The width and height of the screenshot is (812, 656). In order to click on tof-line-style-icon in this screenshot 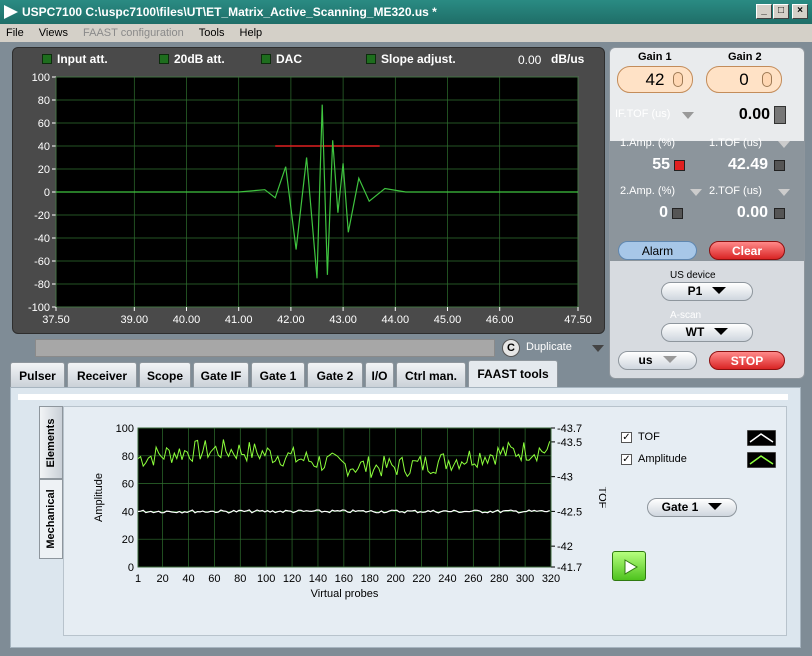, I will do `click(761, 438)`.